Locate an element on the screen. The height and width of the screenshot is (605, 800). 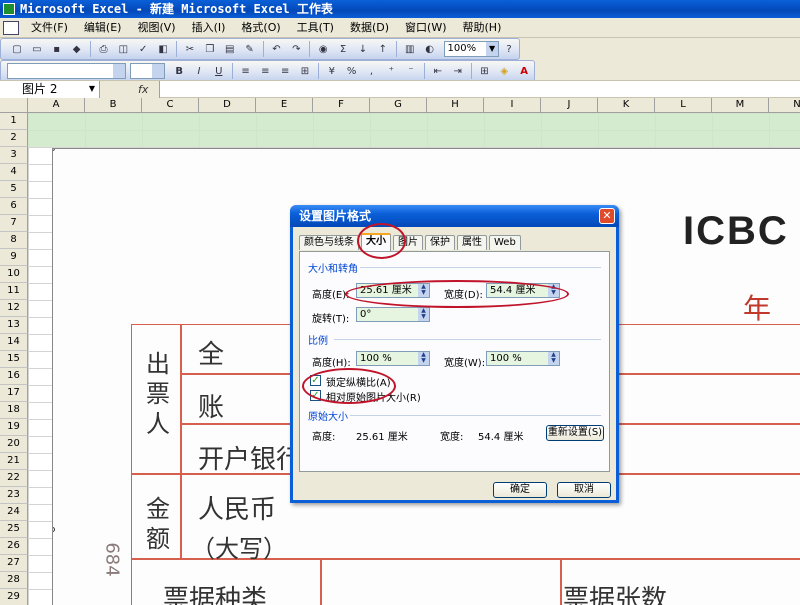
fill-color-icon: ◈ is located at coordinates (504, 71).